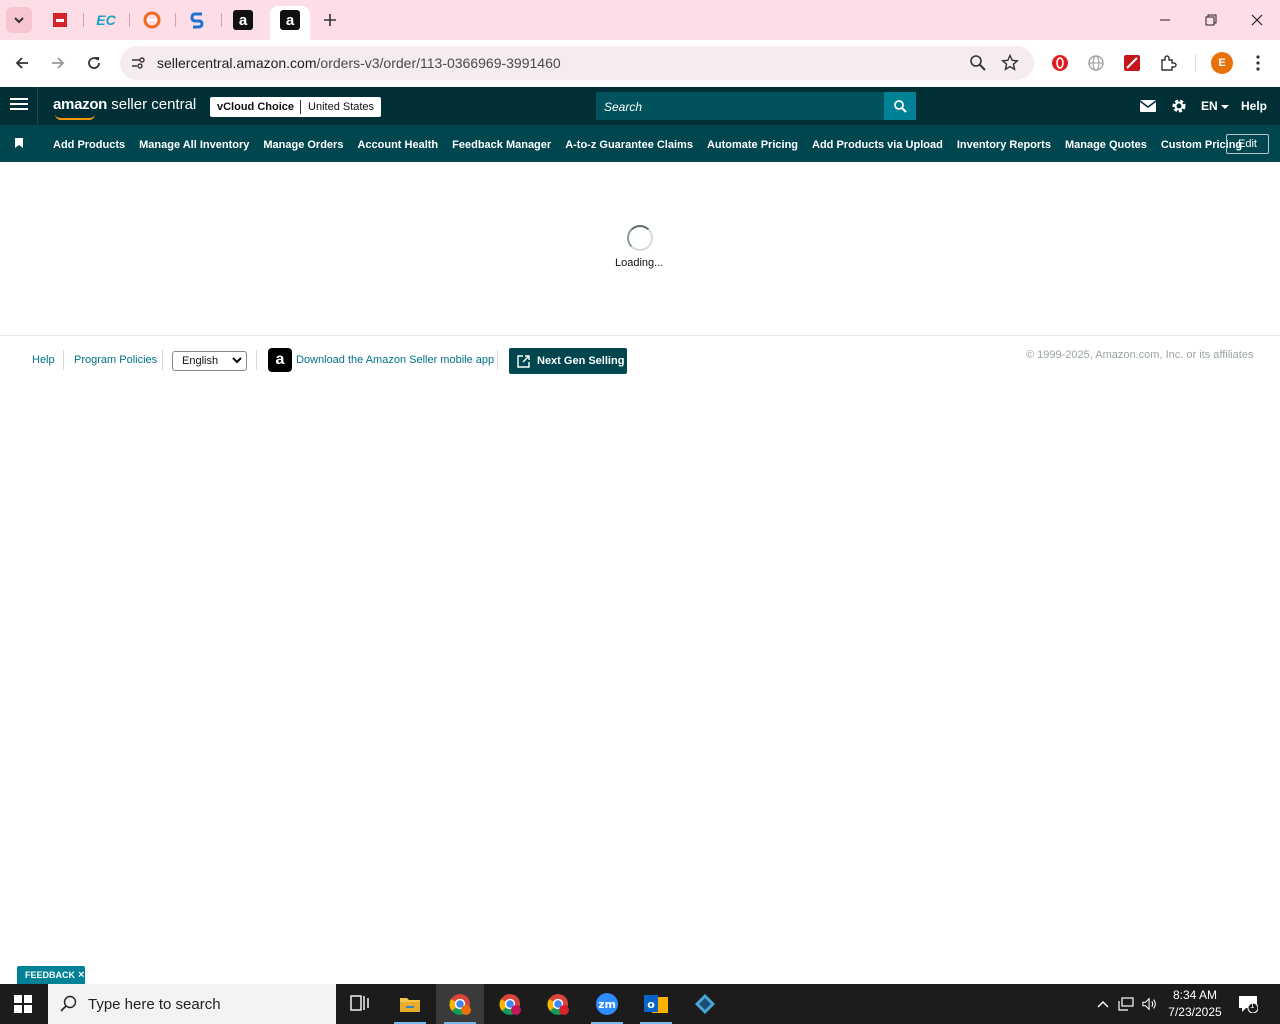 The height and width of the screenshot is (1024, 1280). I want to click on next-gen-selling-button: Next Gen Selling, so click(568, 361).